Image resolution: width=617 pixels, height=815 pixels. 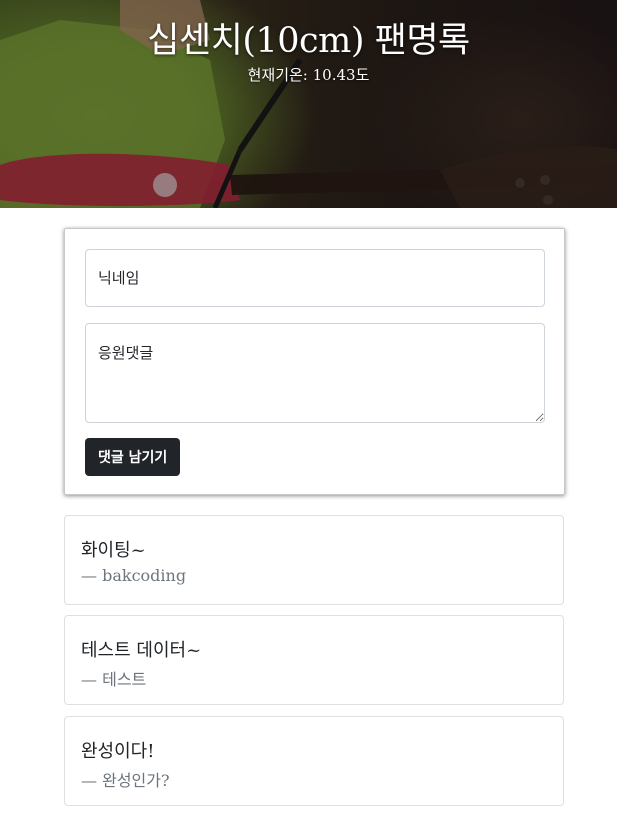 What do you see at coordinates (315, 373) in the screenshot?
I see `comment-textarea` at bounding box center [315, 373].